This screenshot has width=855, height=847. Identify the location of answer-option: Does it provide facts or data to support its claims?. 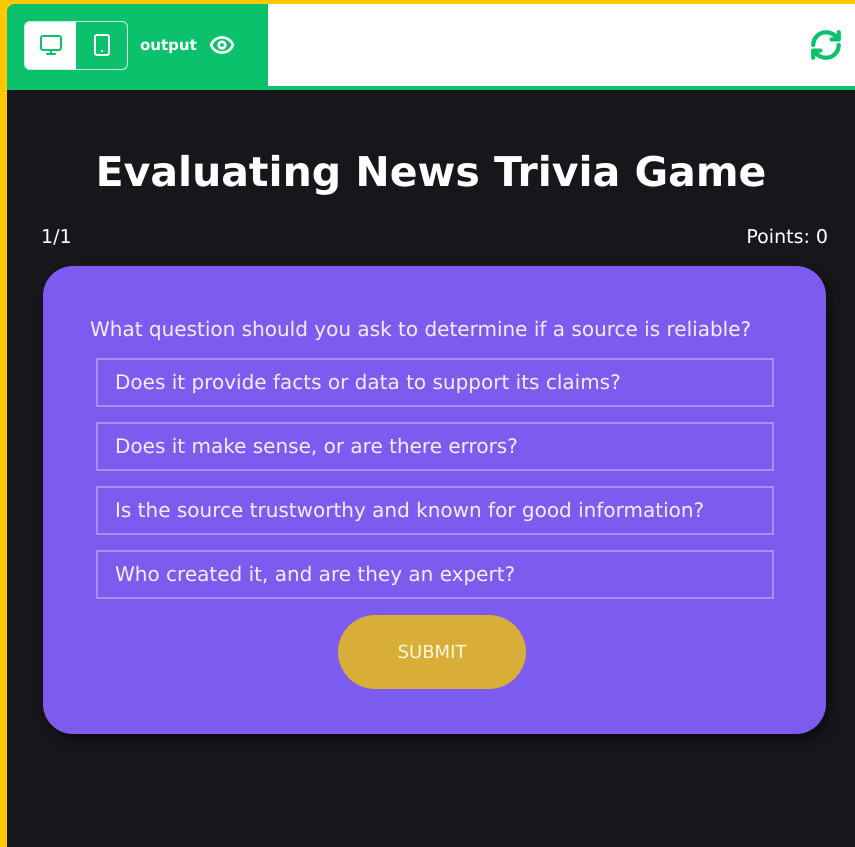
(435, 382).